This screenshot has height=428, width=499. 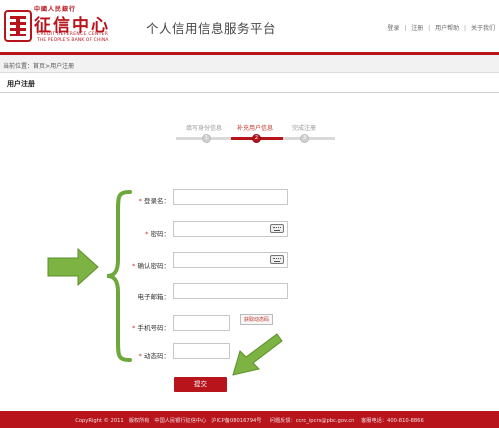 I want to click on password-label: * 密码：, so click(x=135, y=233).